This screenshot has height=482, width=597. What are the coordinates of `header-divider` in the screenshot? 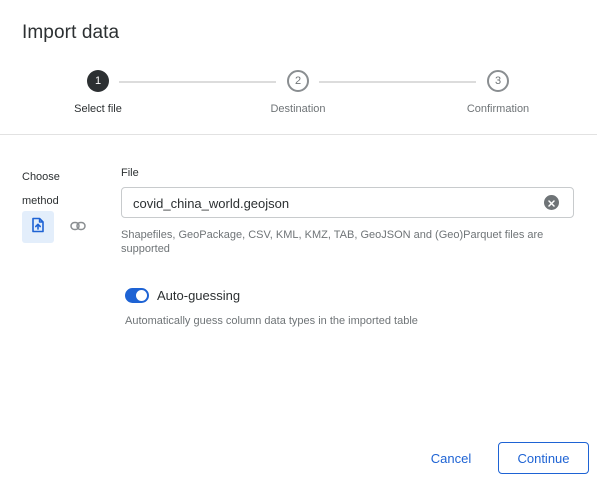 It's located at (298, 134).